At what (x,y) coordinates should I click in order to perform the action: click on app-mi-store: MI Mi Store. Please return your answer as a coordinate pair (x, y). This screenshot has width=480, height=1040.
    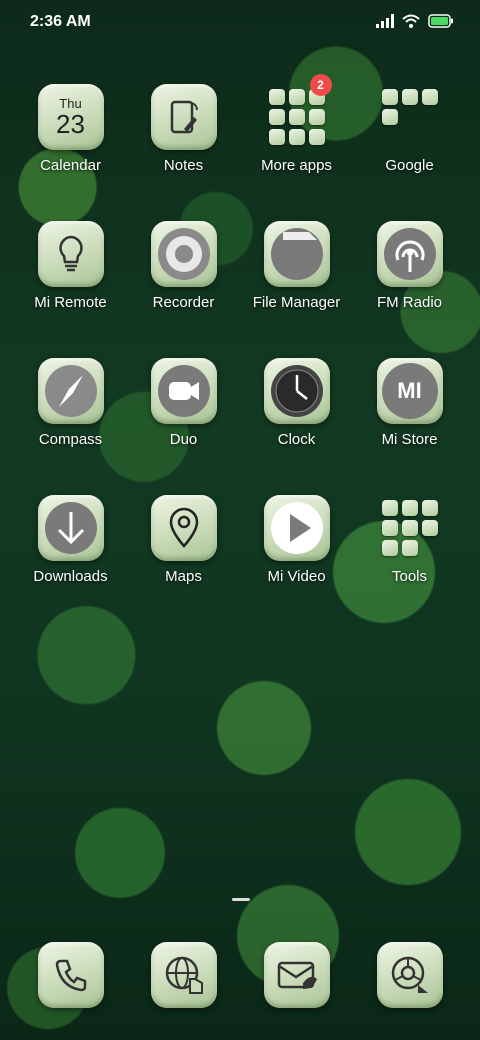
    Looking at the image, I should click on (409, 403).